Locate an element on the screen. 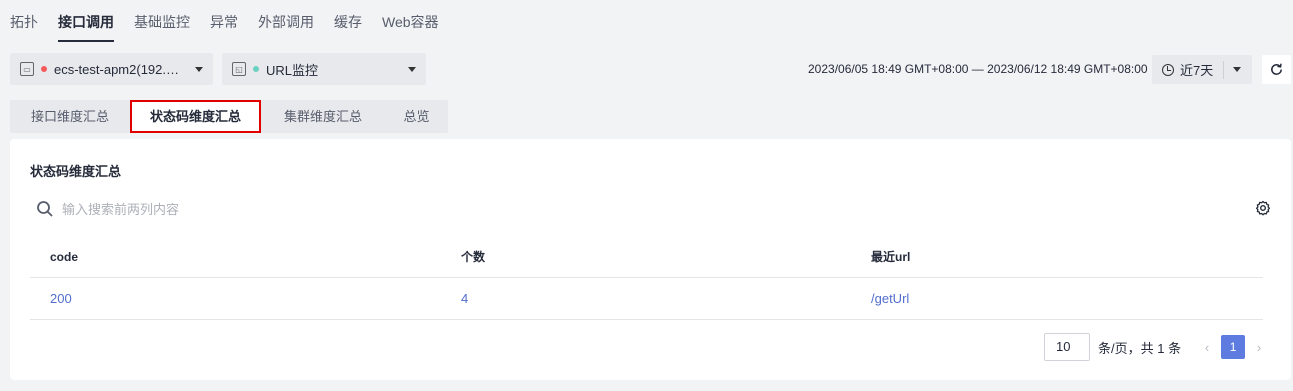 The image size is (1293, 391). tab-web-container: Web容器 is located at coordinates (410, 21).